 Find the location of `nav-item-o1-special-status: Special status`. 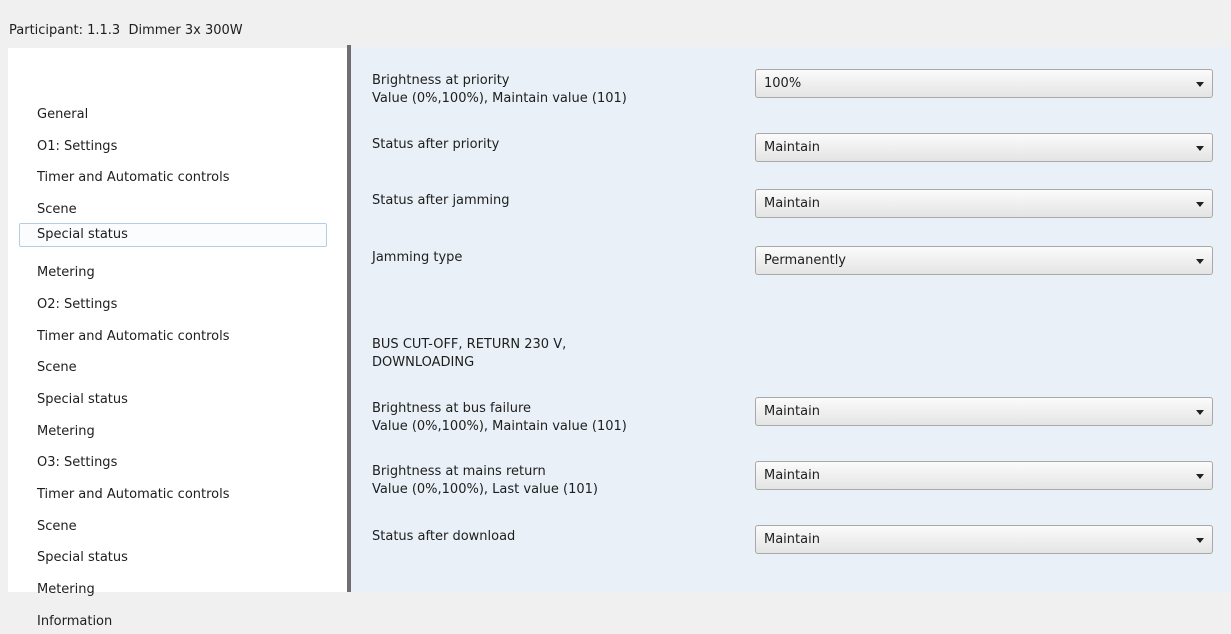

nav-item-o1-special-status: Special status is located at coordinates (173, 235).